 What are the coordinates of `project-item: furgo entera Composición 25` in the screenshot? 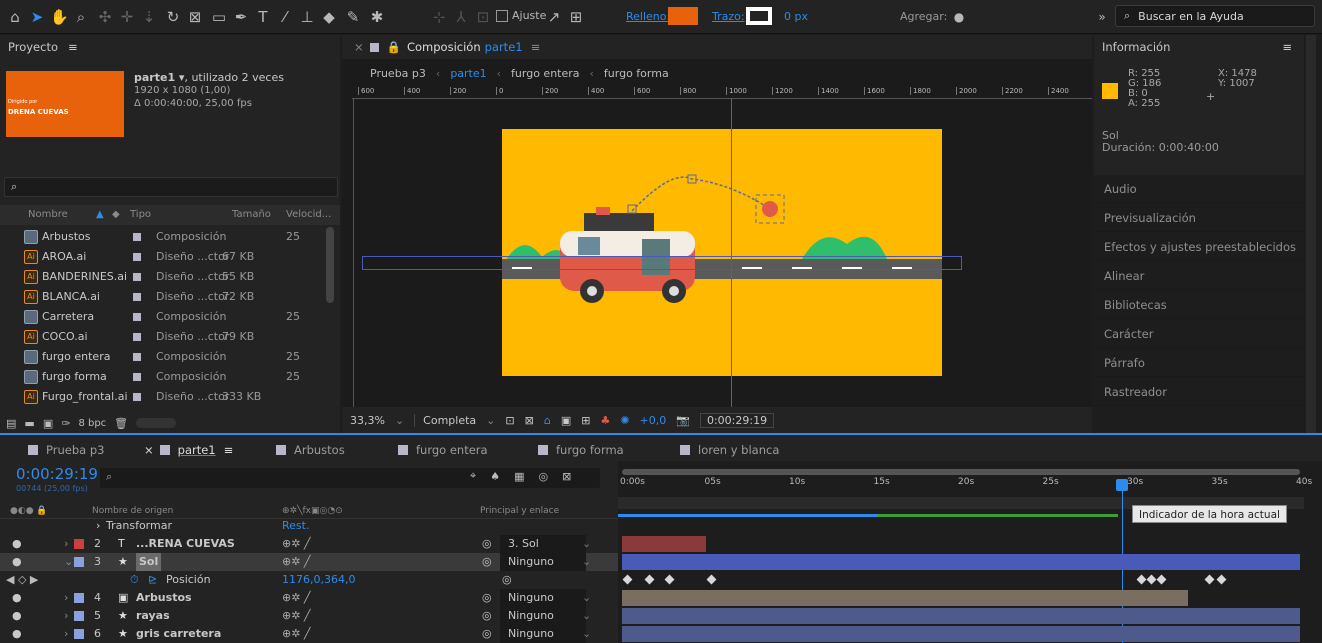 It's located at (170, 357).